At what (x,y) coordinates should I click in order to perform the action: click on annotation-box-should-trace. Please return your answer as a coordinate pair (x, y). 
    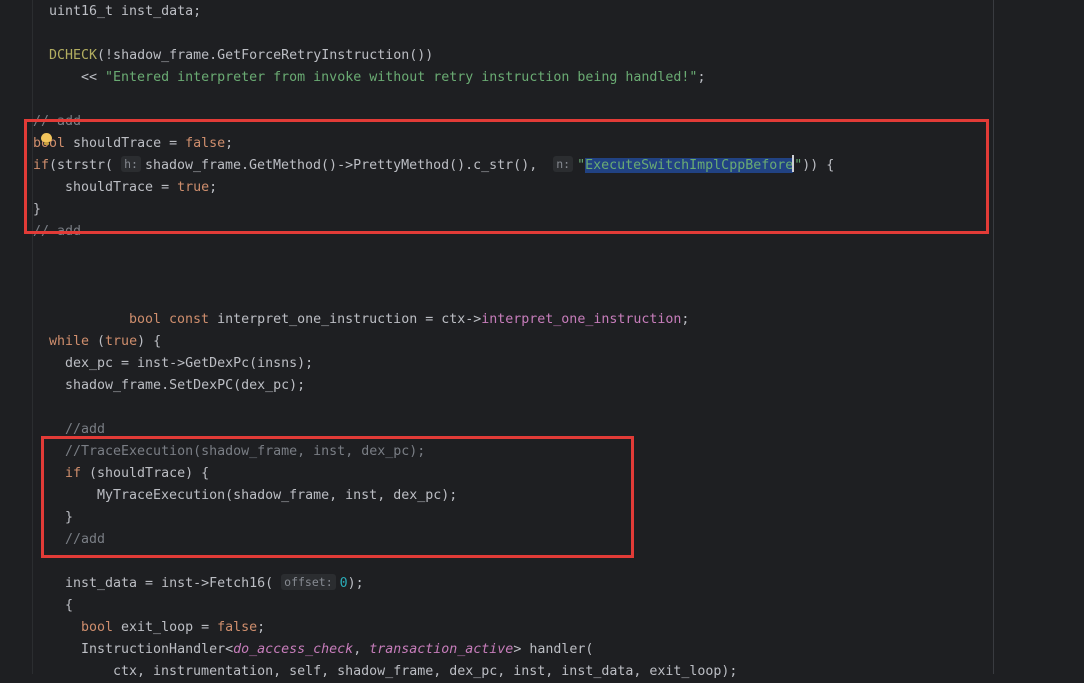
    Looking at the image, I should click on (506, 176).